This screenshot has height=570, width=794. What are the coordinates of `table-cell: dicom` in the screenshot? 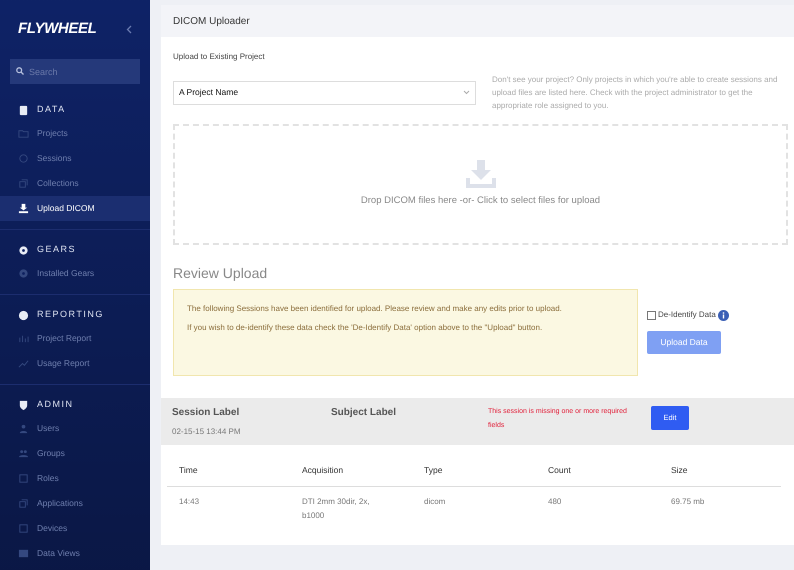 It's located at (474, 508).